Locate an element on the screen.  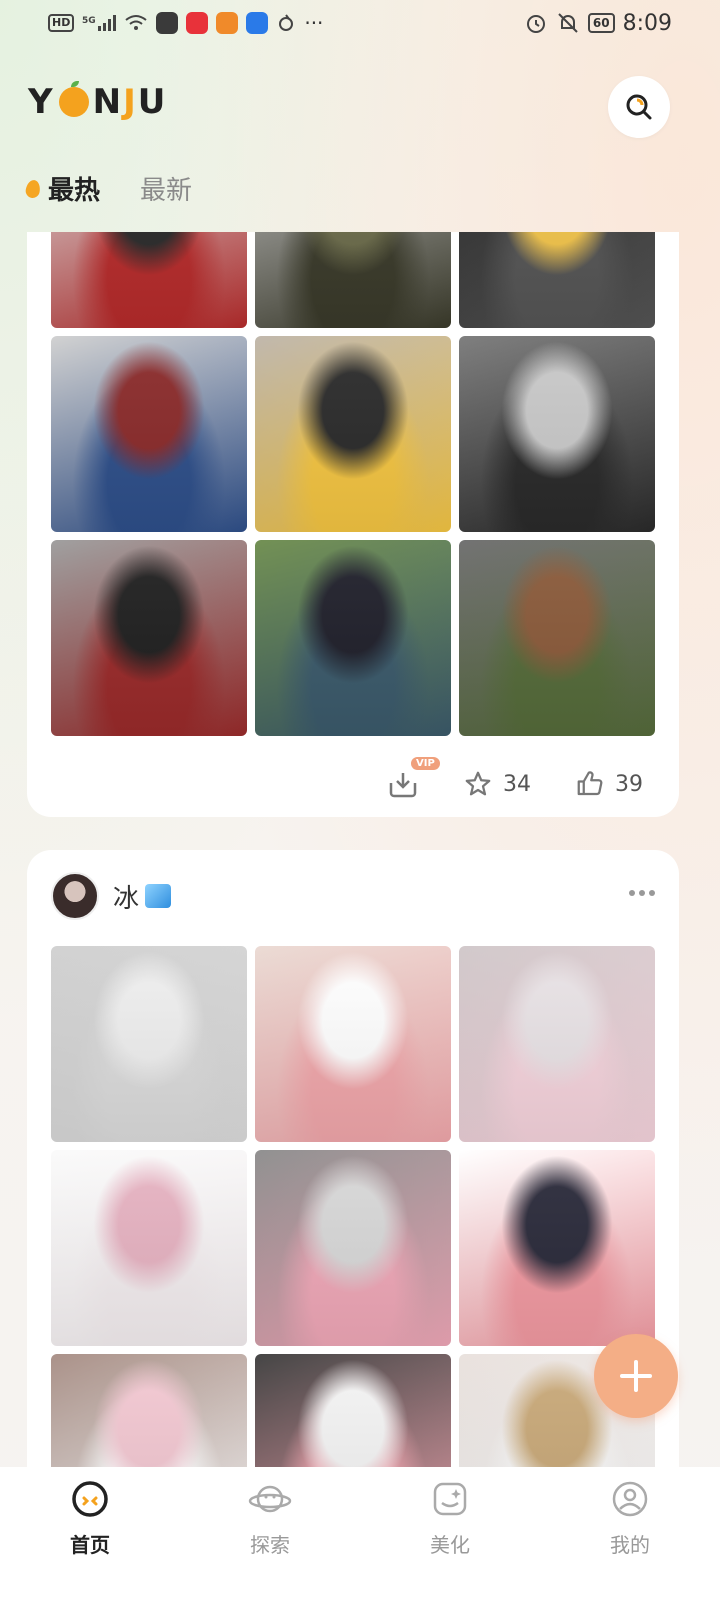
tab-hottest: 最热 is located at coordinates (62, 188).